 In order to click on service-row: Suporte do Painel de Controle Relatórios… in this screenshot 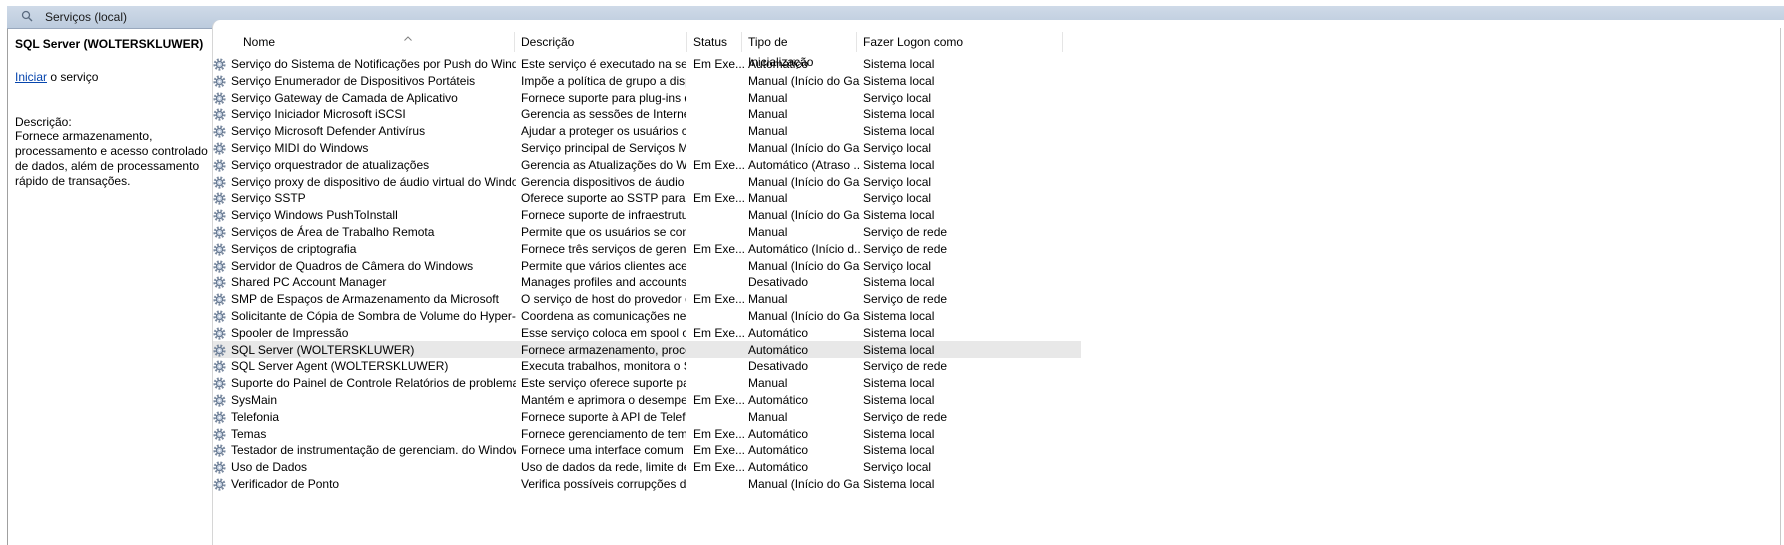, I will do `click(647, 382)`.